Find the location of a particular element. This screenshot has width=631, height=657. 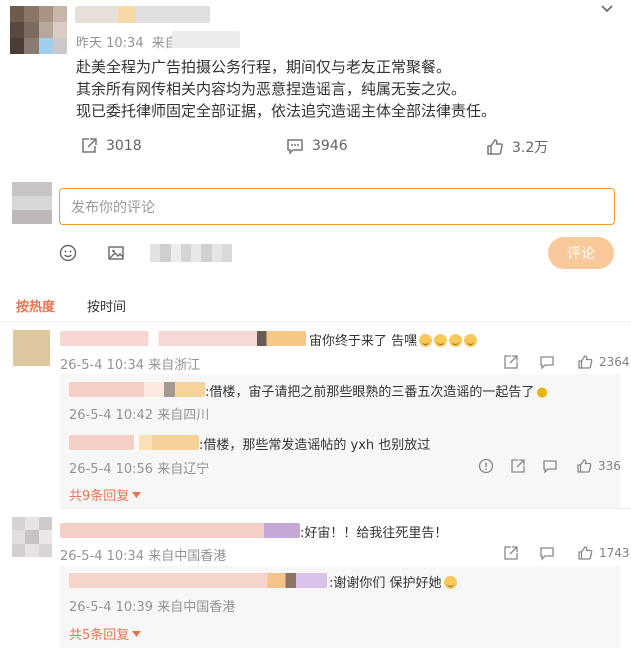

reply-text: :谢谢你们 保护好她 is located at coordinates (393, 581).